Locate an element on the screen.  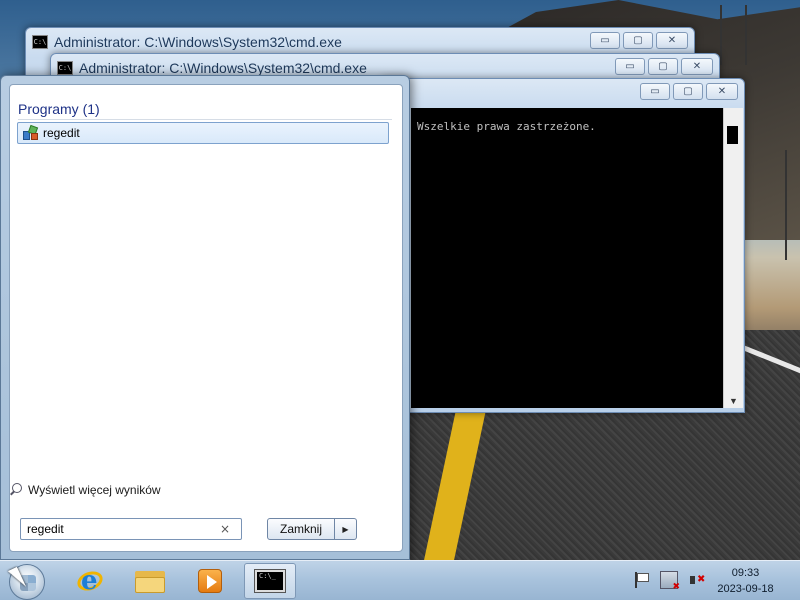
volume-muted-icon is located at coordinates (697, 580).